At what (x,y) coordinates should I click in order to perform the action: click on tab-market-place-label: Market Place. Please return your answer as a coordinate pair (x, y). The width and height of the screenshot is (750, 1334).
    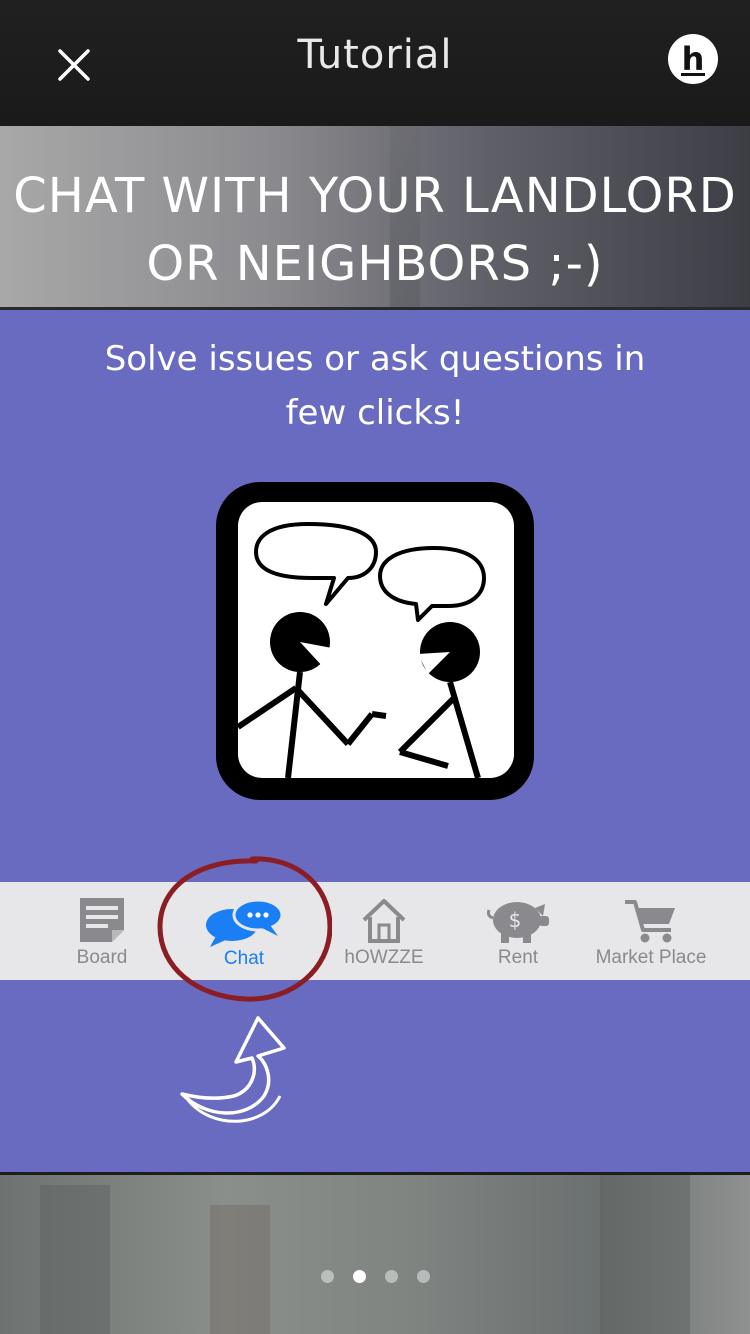
    Looking at the image, I should click on (651, 957).